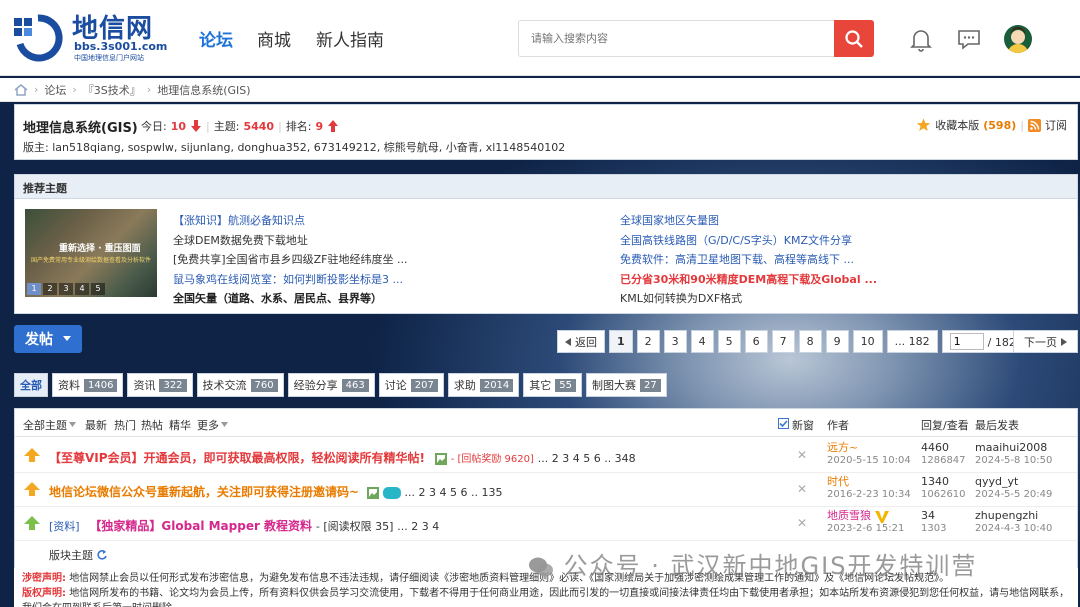  What do you see at coordinates (748, 299) in the screenshot?
I see `recommend-link: KML如何转换为DXF格式` at bounding box center [748, 299].